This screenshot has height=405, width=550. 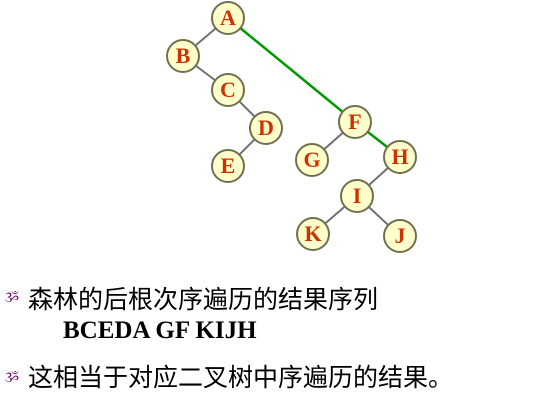 I want to click on node-label: G, so click(x=311, y=159).